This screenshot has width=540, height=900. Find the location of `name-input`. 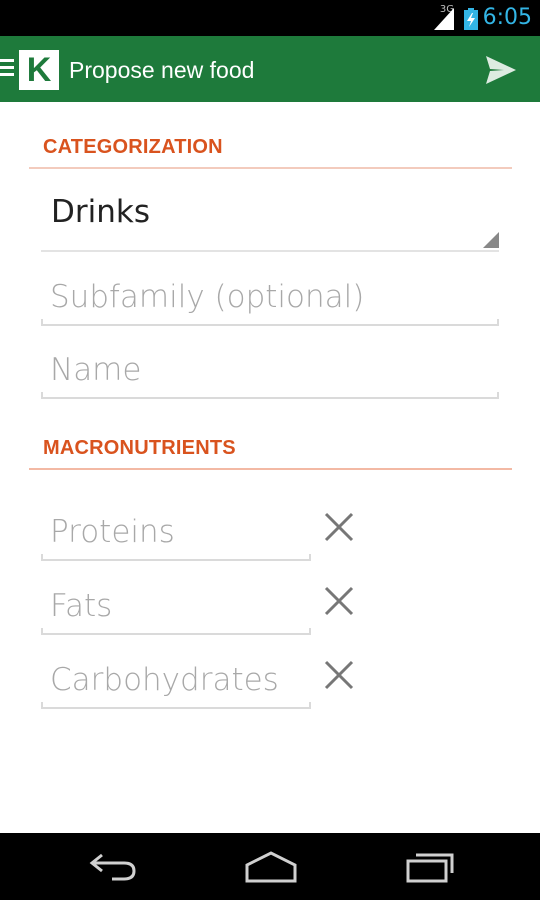

name-input is located at coordinates (270, 370).